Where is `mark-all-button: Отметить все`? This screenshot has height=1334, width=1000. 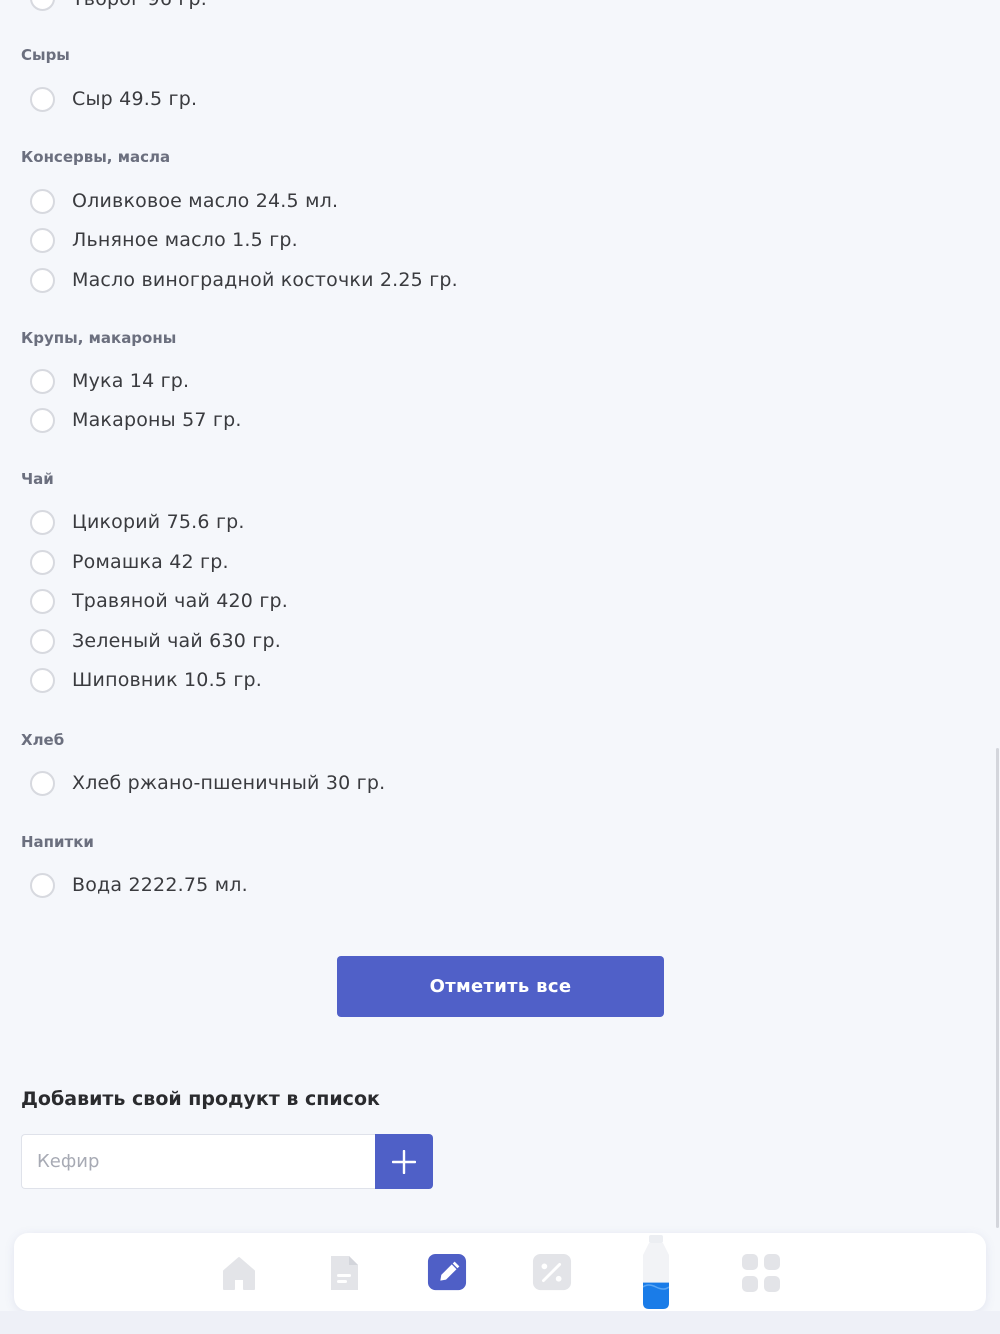
mark-all-button: Отметить все is located at coordinates (500, 986).